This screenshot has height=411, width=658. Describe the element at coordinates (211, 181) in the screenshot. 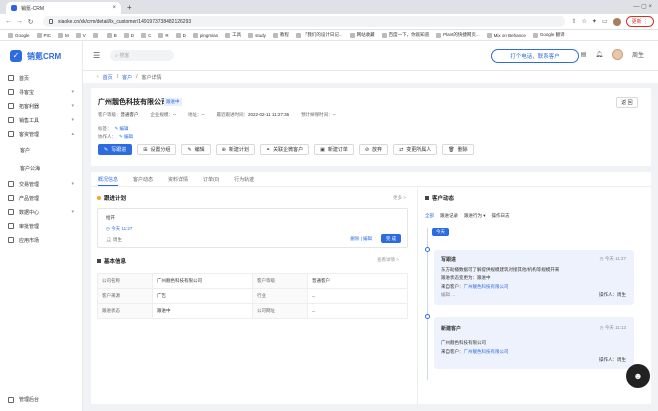

I see `tab-3: 订单(0)` at that location.